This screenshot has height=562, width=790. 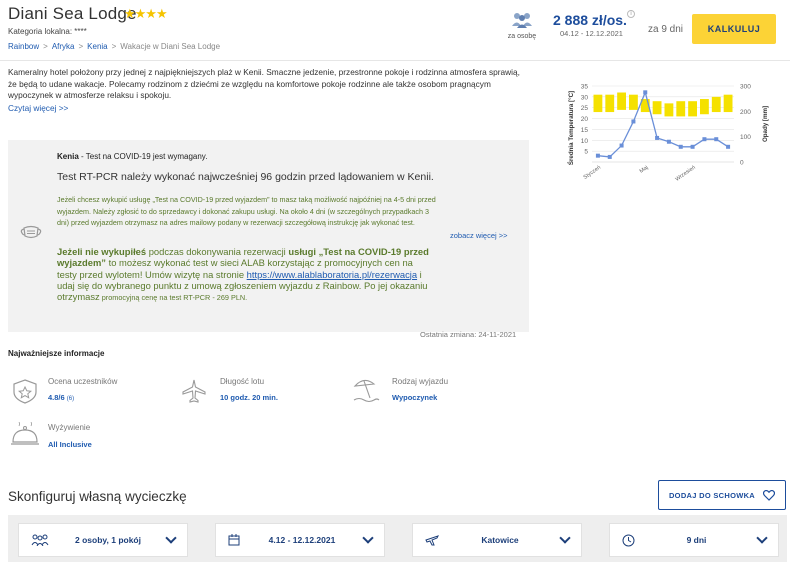 What do you see at coordinates (31, 232) in the screenshot?
I see `mask-icon` at bounding box center [31, 232].